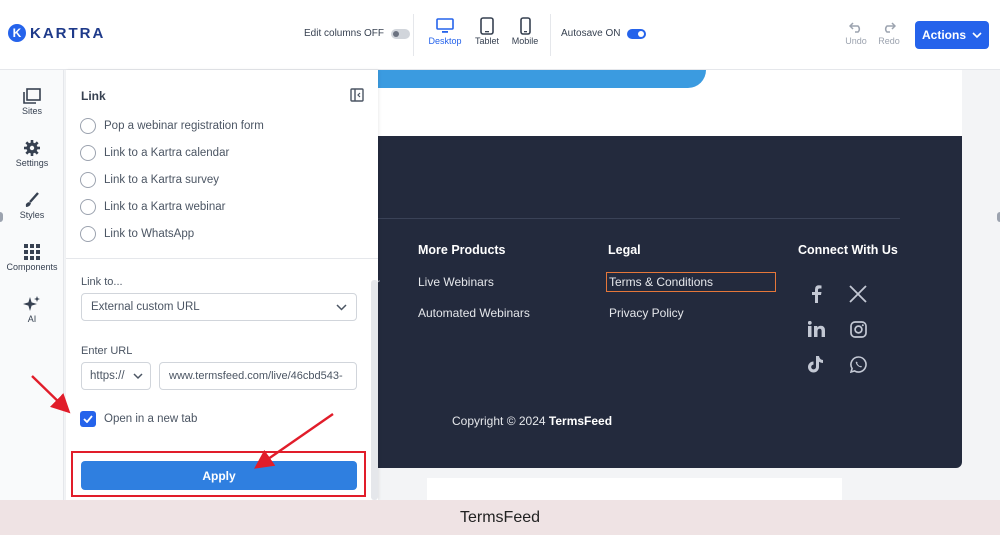 The width and height of the screenshot is (1000, 535). I want to click on gear-icon, so click(32, 148).